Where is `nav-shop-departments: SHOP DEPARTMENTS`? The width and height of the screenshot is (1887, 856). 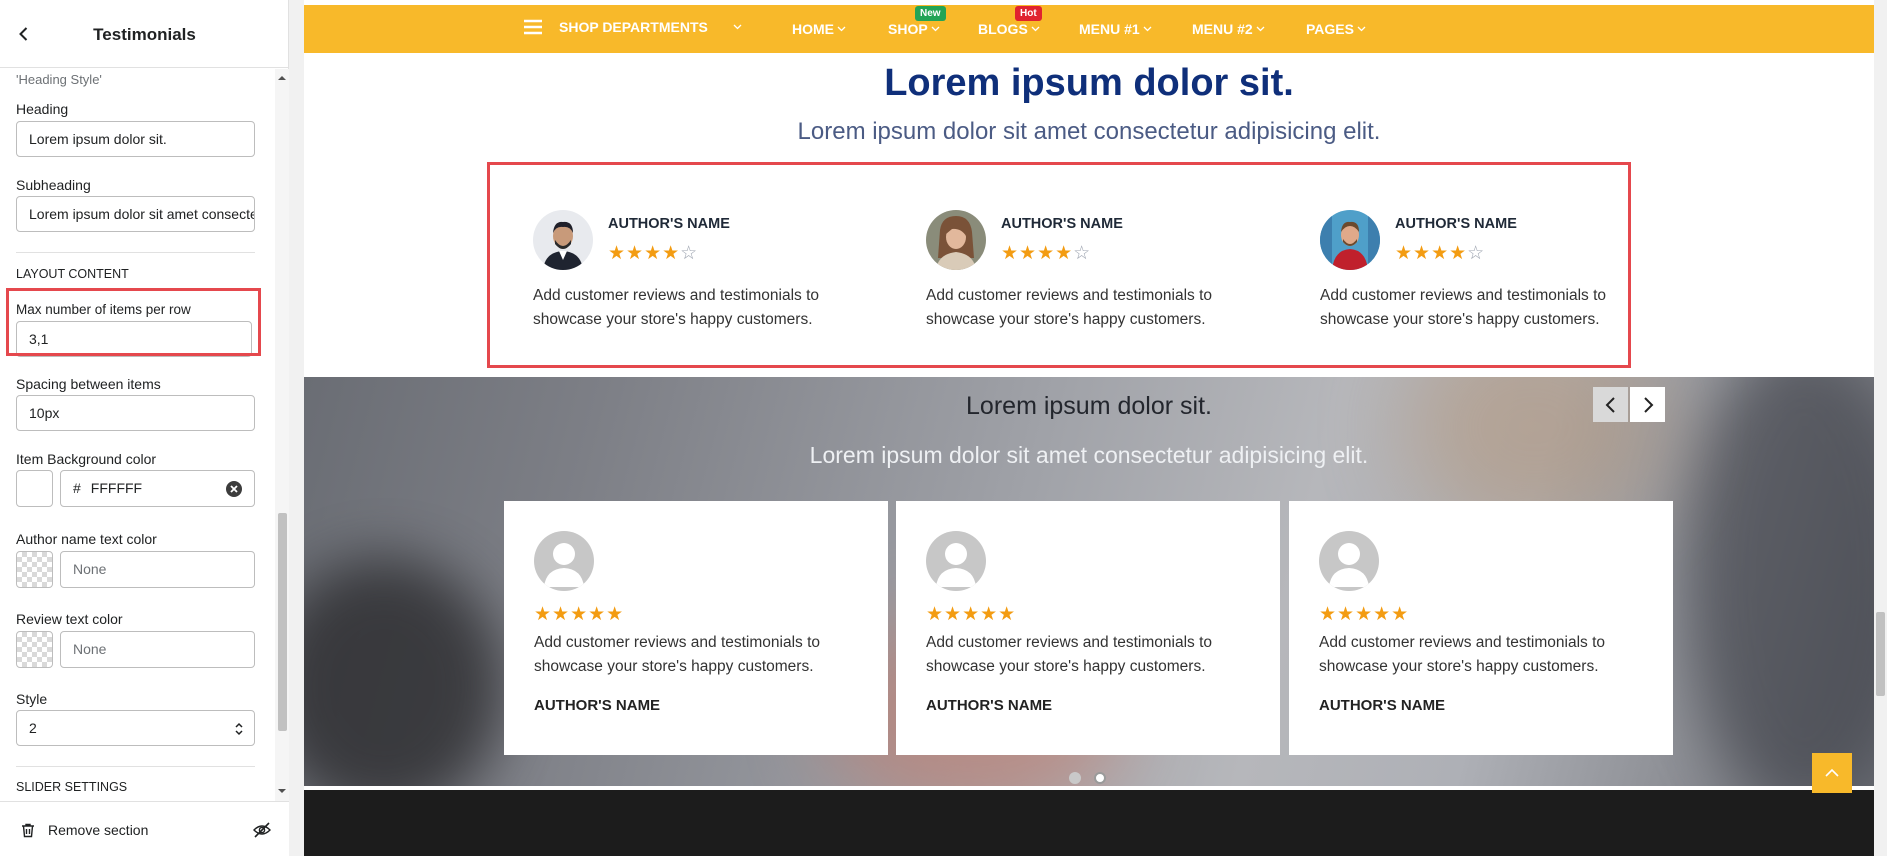 nav-shop-departments: SHOP DEPARTMENTS is located at coordinates (633, 27).